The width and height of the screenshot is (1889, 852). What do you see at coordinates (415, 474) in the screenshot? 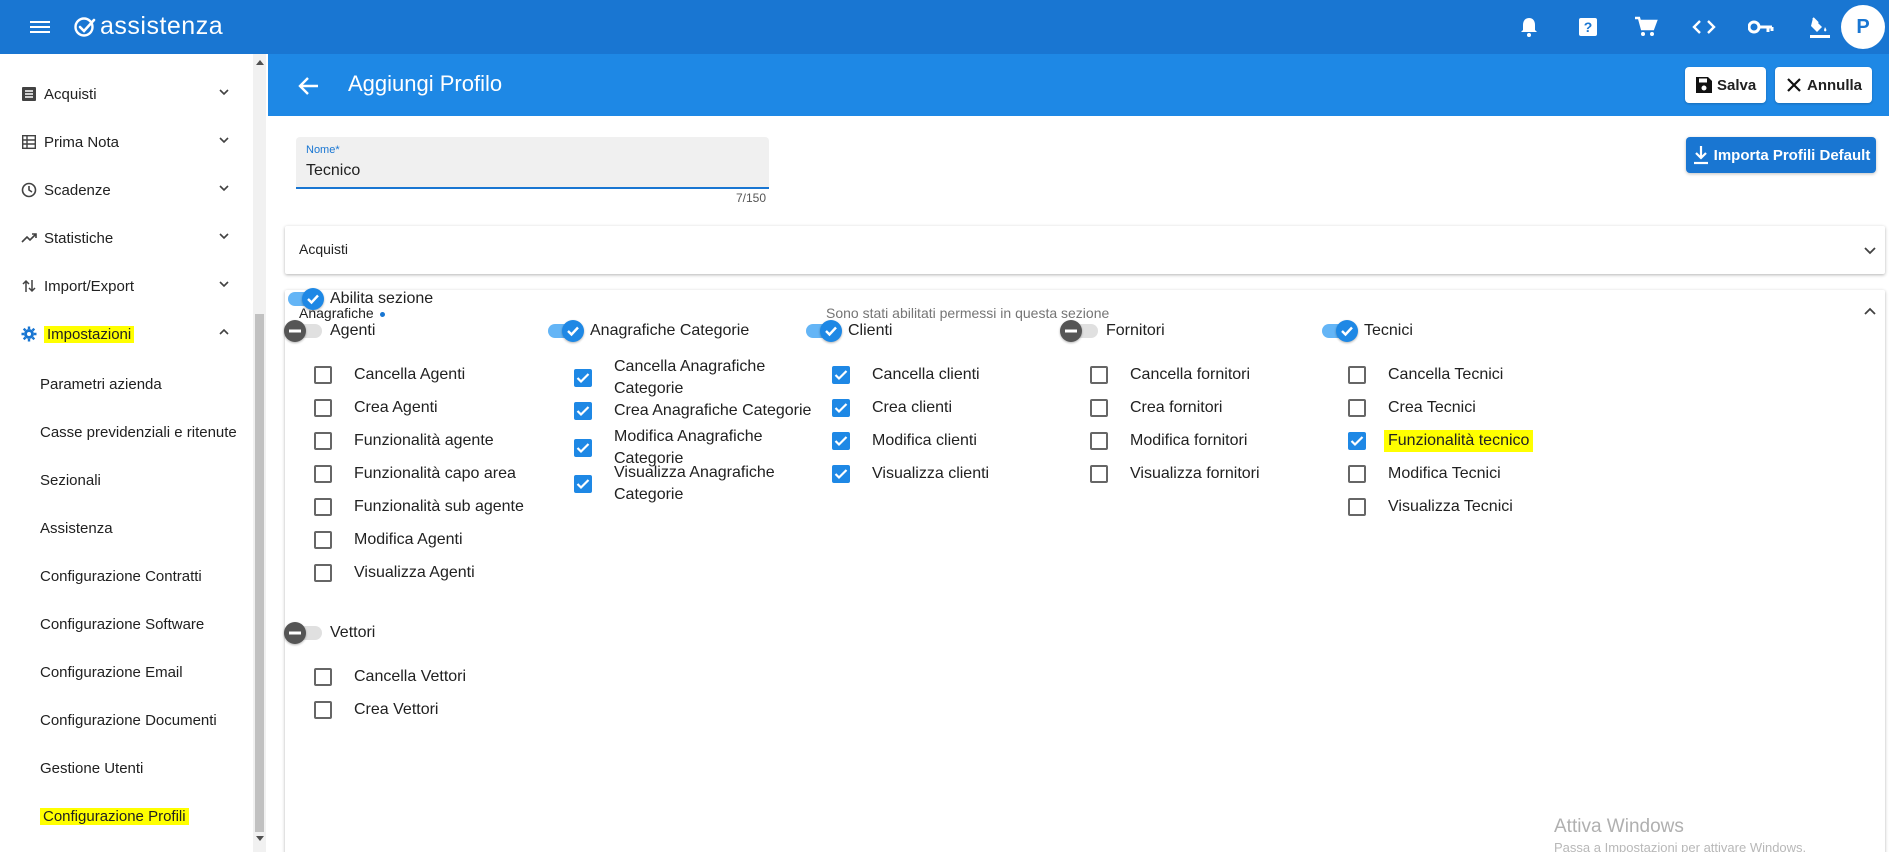
I see `permission-checkbox: Funzionalità capo area` at bounding box center [415, 474].